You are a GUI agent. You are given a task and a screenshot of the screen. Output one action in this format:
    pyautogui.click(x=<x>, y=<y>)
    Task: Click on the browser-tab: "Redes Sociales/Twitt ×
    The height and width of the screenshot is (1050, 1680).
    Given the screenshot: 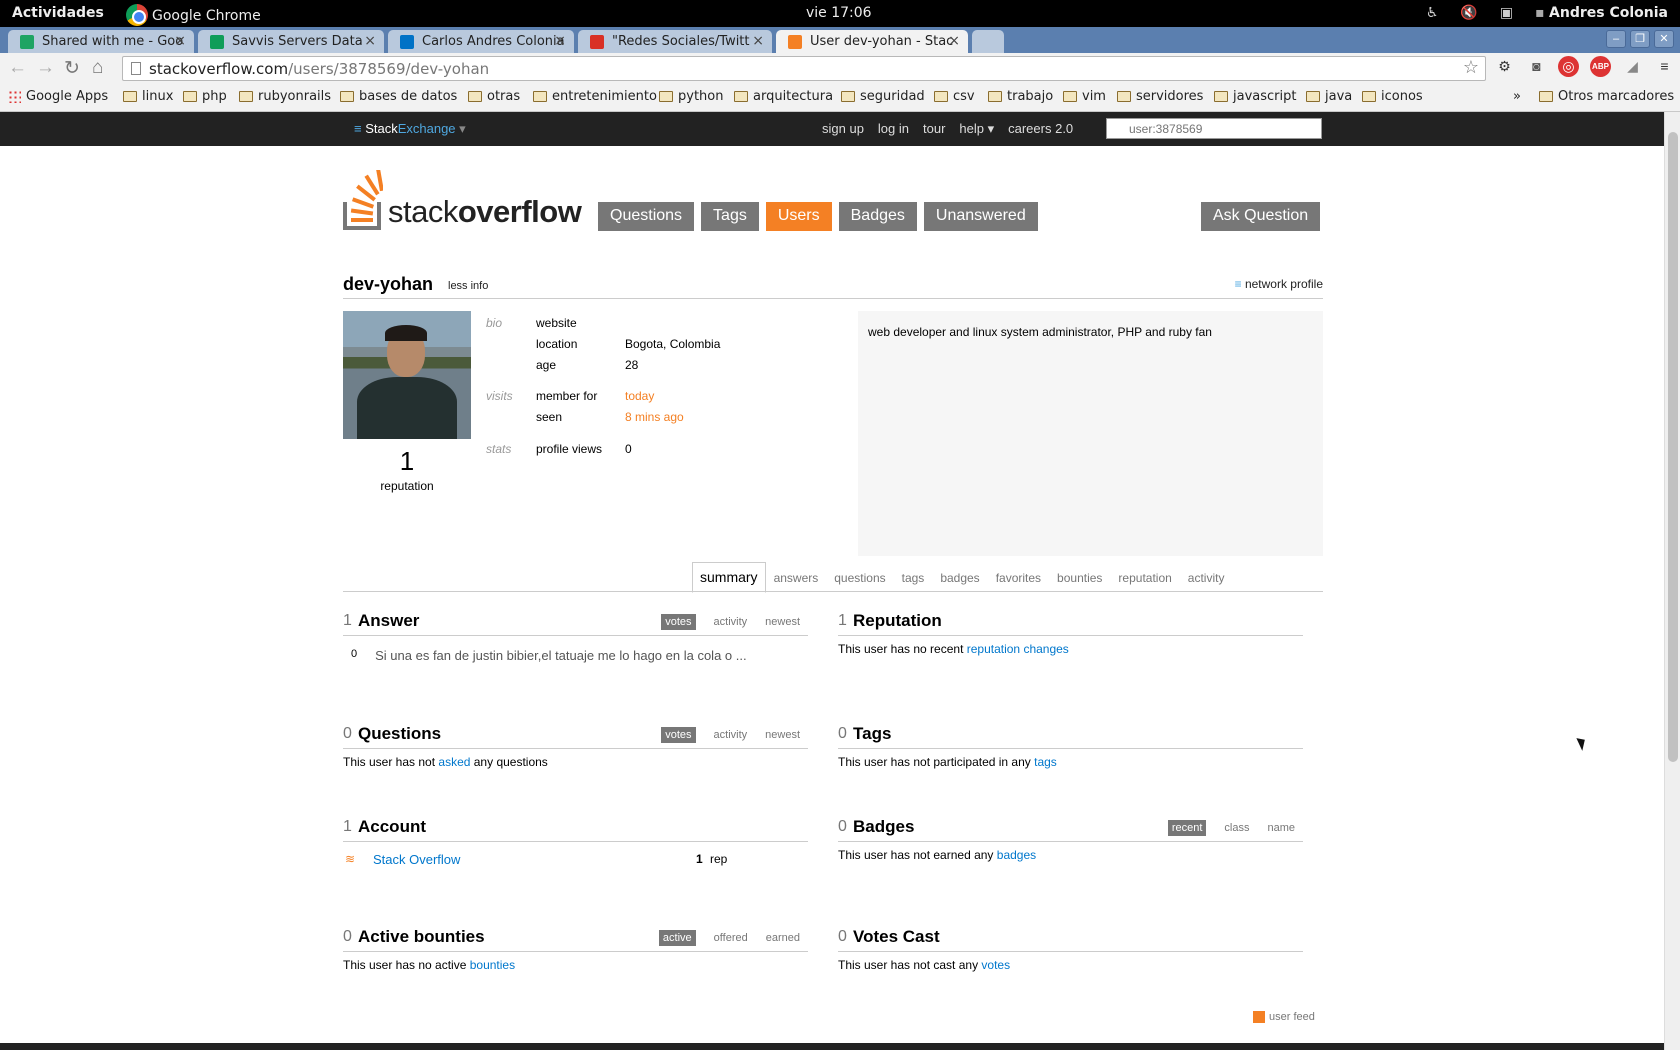 What is the action you would take?
    pyautogui.click(x=675, y=42)
    